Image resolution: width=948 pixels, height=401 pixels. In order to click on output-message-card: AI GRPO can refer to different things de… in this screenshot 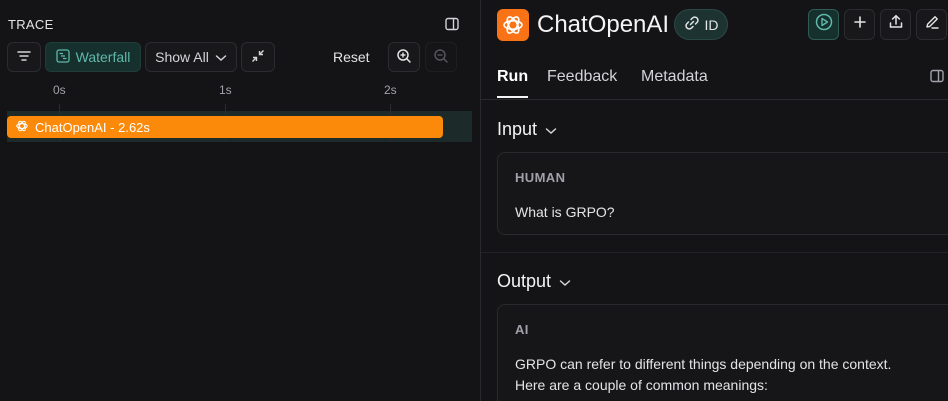, I will do `click(722, 352)`.